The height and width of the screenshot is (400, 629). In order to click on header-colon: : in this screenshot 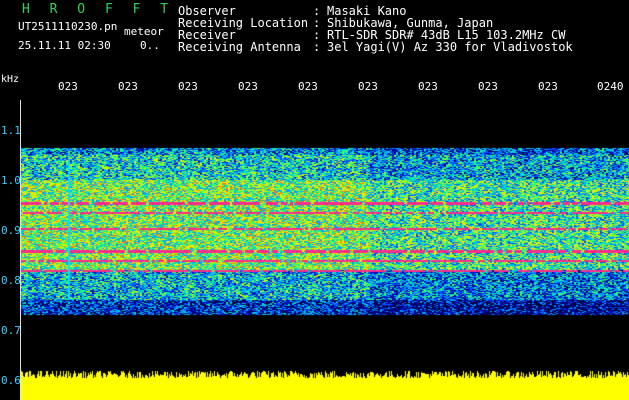, I will do `click(317, 47)`.